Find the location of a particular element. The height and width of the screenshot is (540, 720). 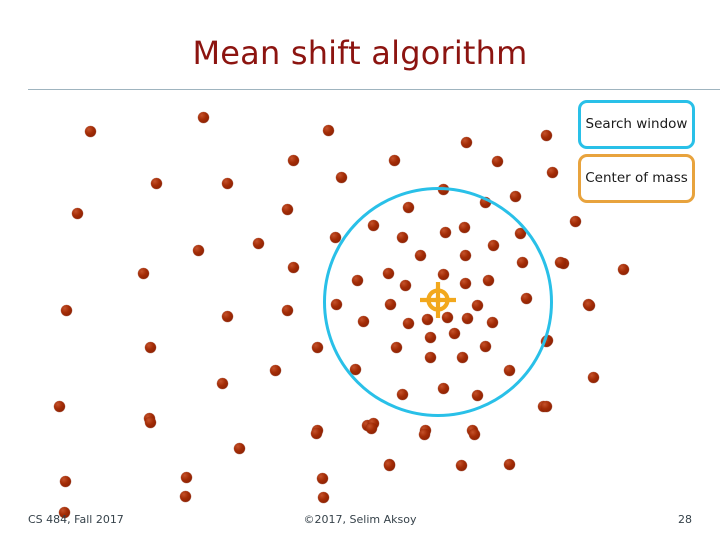

footer: CS 484, Fall 2017 ©2017, Selim Aksoy 28 is located at coordinates (360, 520).